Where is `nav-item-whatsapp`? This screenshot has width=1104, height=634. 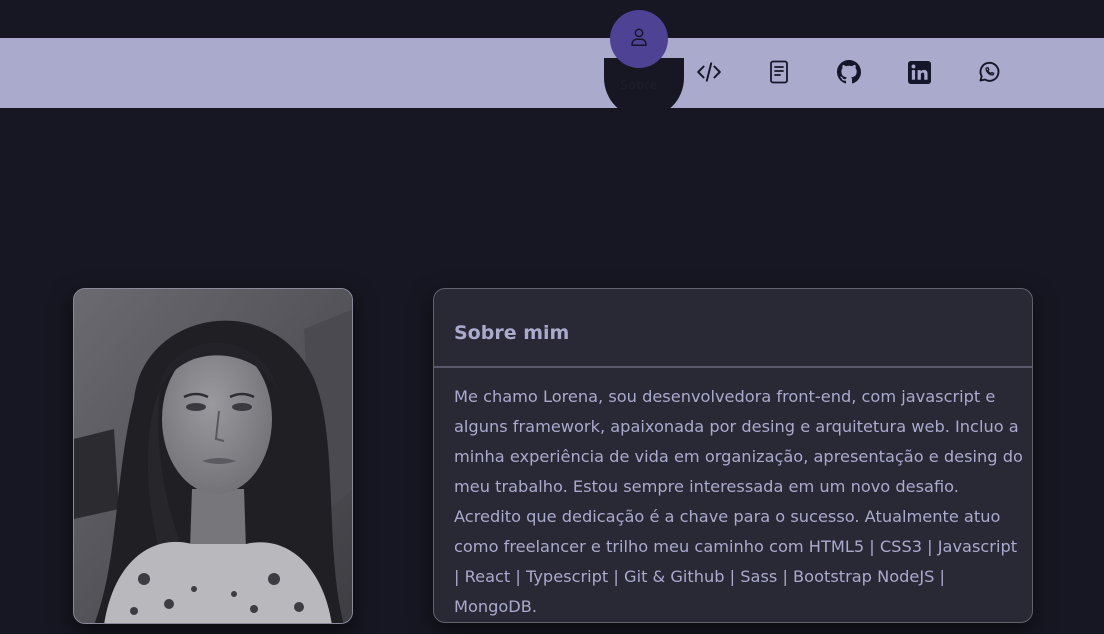
nav-item-whatsapp is located at coordinates (989, 72).